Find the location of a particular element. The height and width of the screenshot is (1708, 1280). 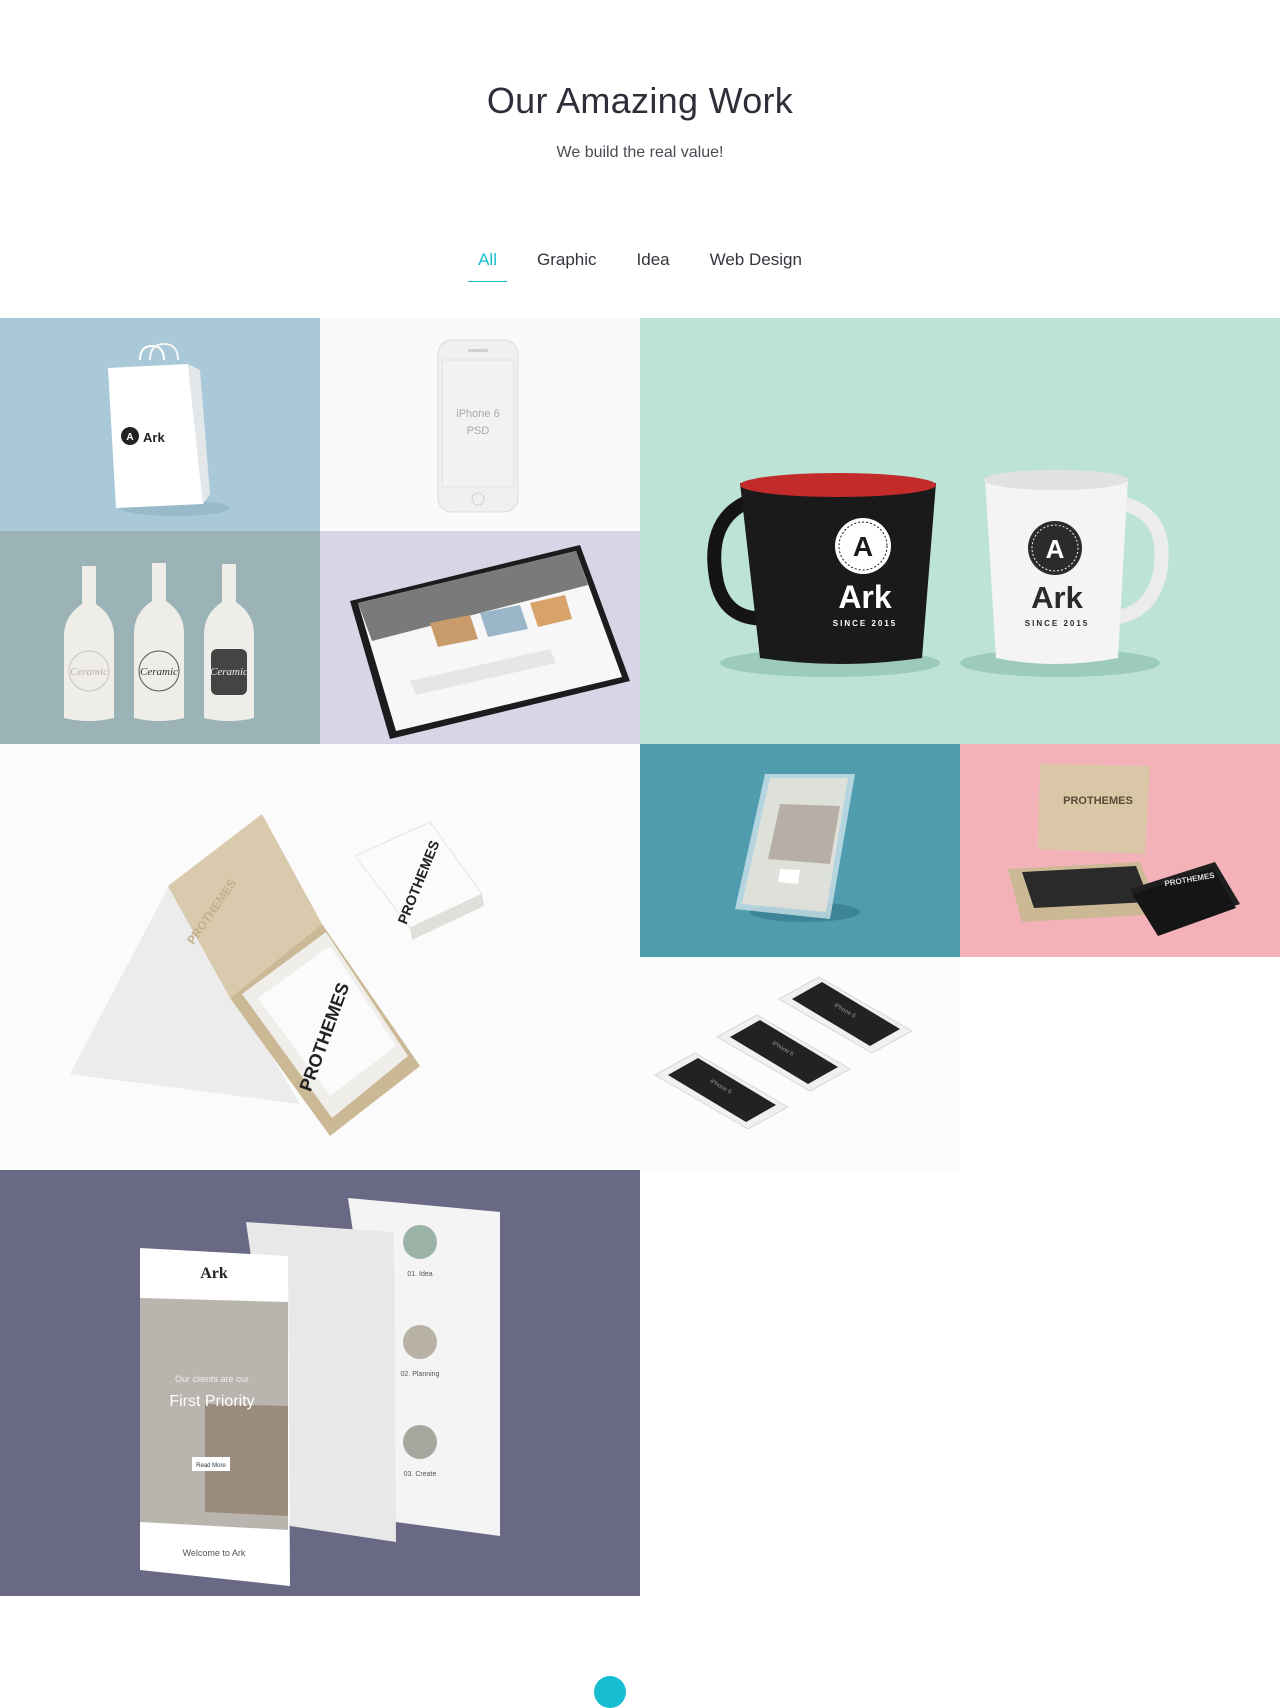

portfolio-item-card-box: PROTHEMES PROTHEMES is located at coordinates (1120, 850).